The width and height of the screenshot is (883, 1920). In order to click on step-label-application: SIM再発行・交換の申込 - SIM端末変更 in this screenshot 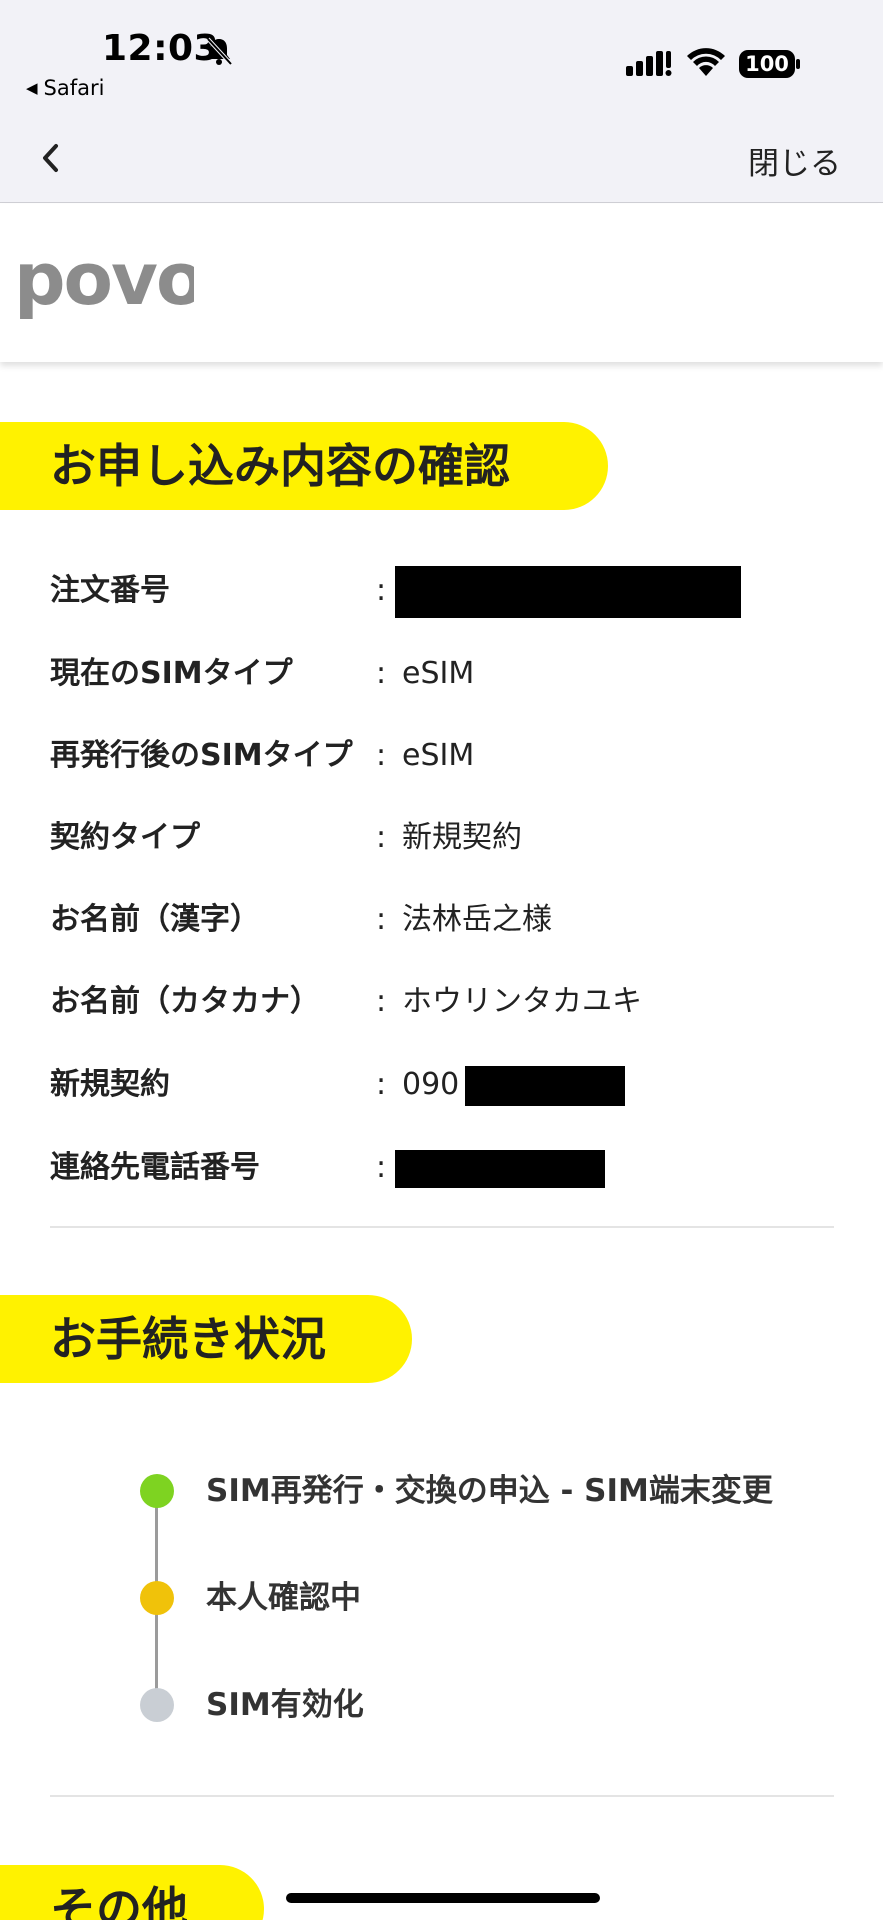, I will do `click(489, 1491)`.